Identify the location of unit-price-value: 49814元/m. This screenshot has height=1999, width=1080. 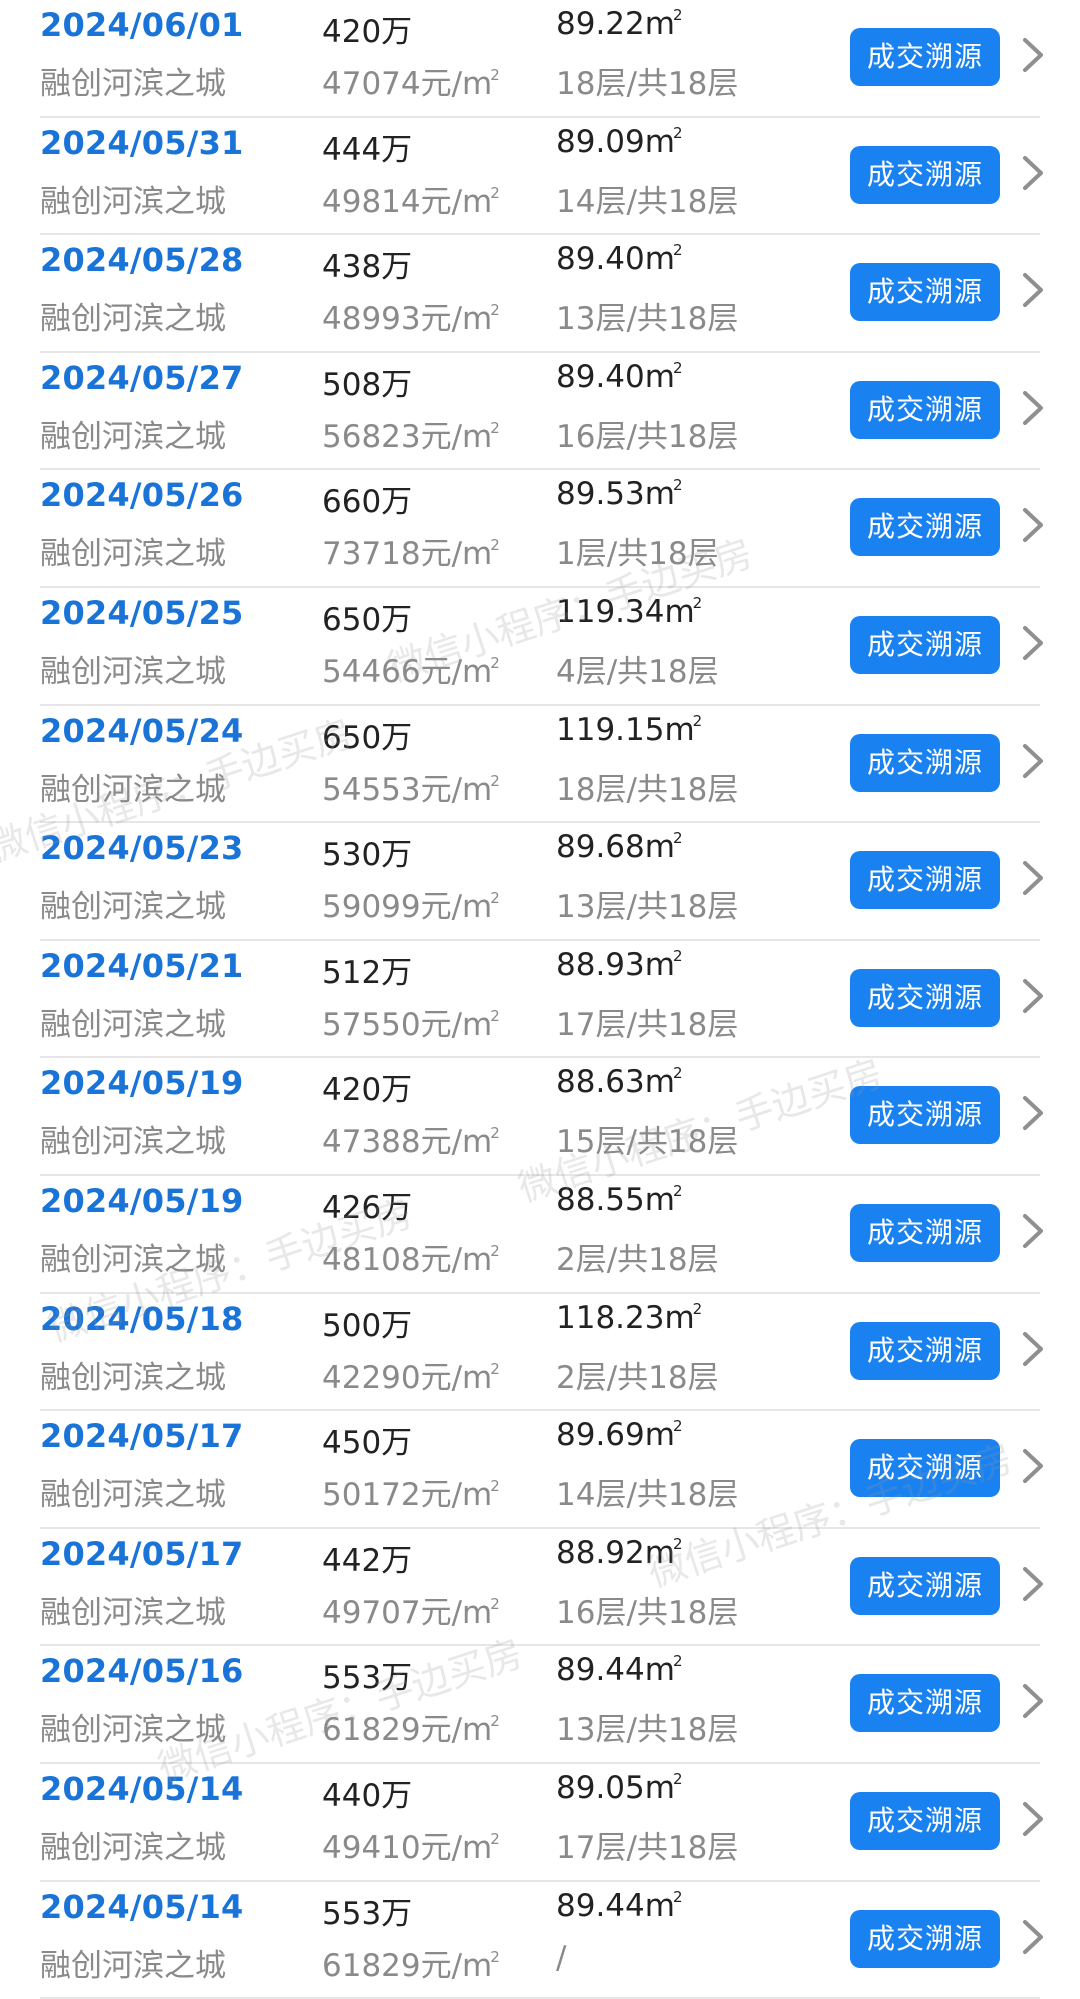
(407, 202).